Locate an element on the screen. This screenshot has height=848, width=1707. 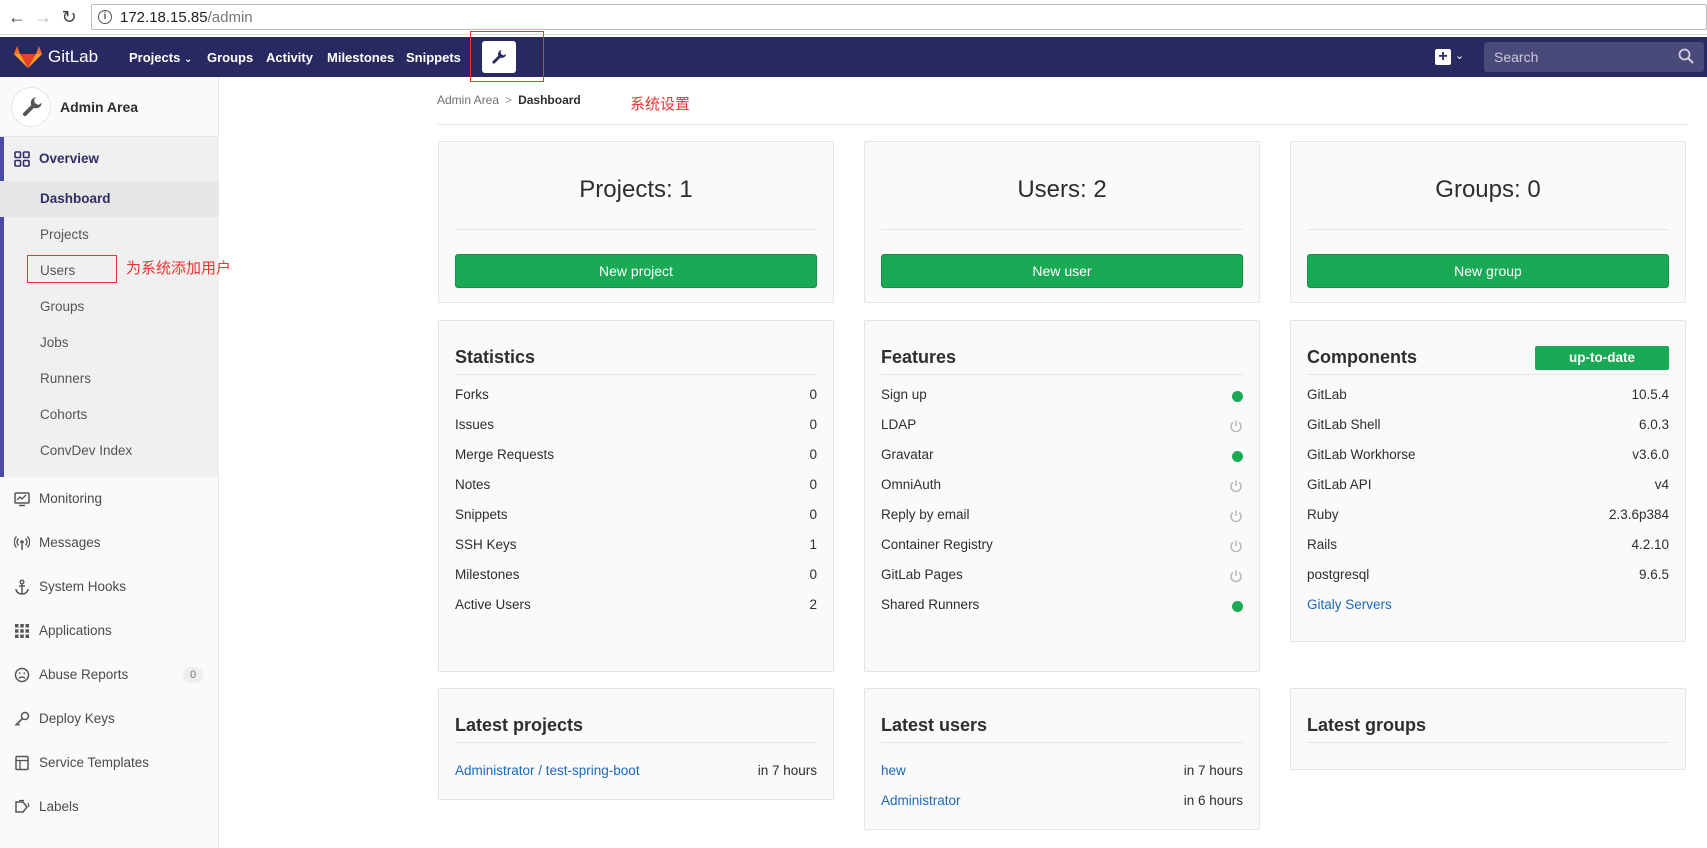
component-row: Rails 4.2.10 is located at coordinates (1488, 547).